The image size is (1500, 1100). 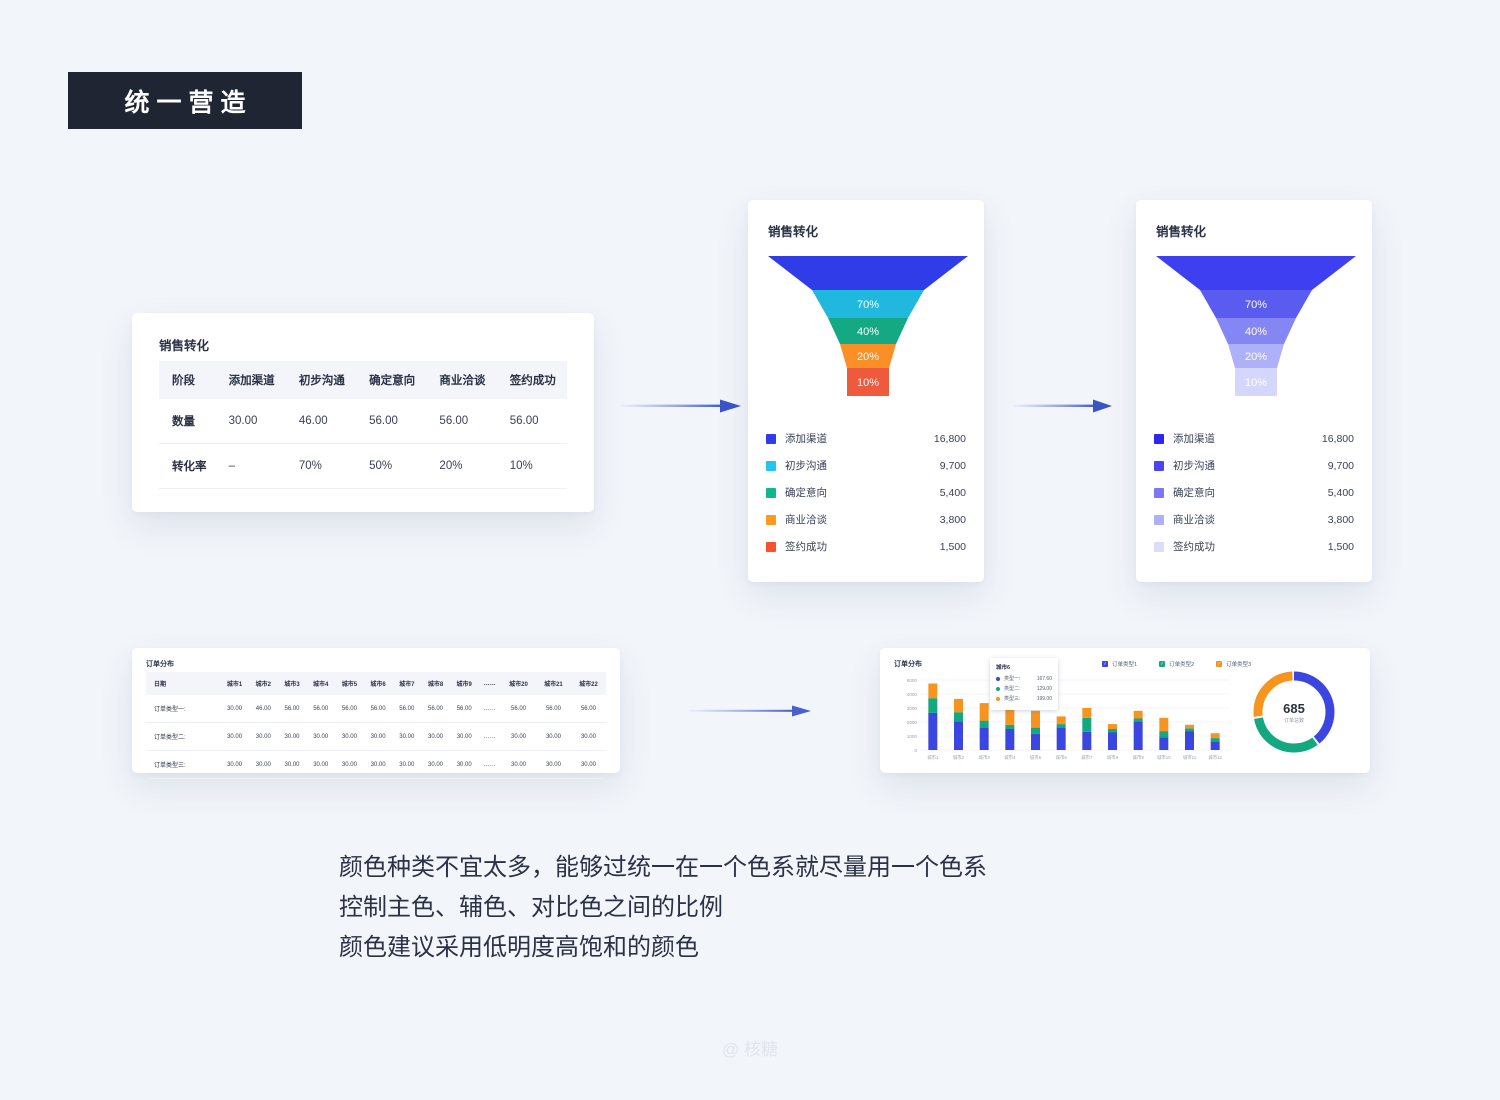 I want to click on chart-legend-item: ✓ 订单类型1, so click(x=1119, y=664).